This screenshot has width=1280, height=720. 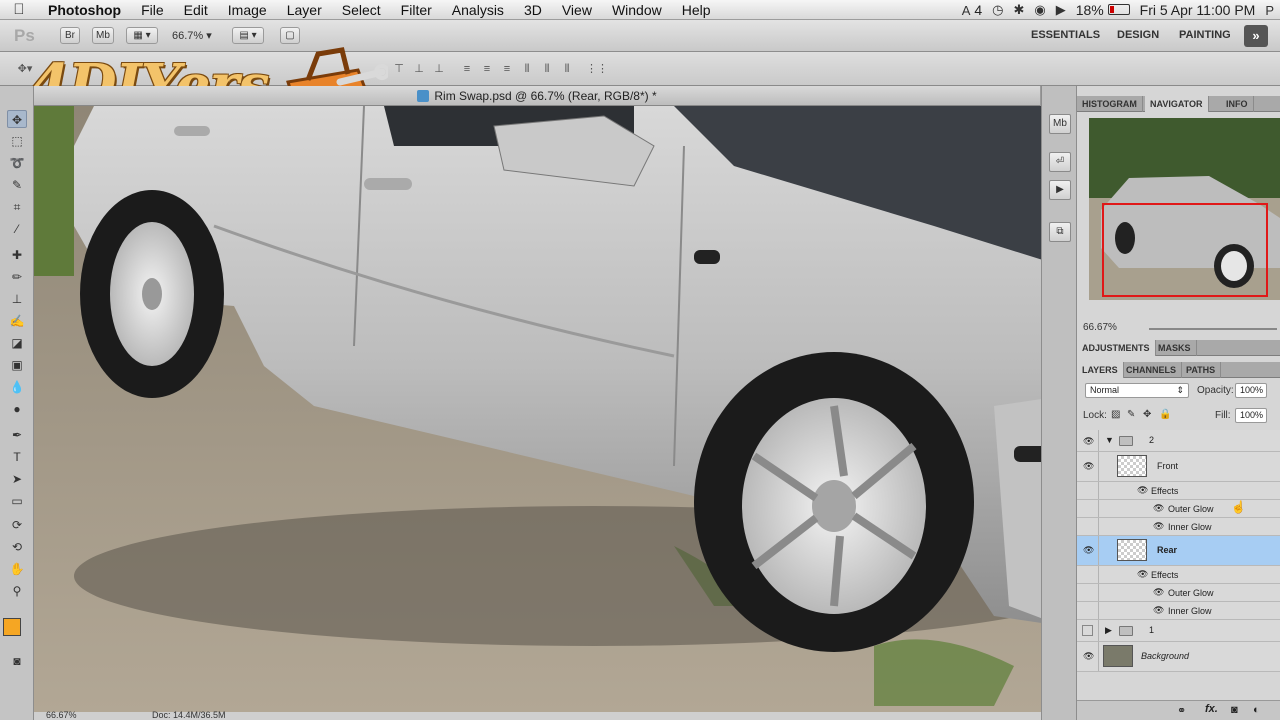 I want to click on fill-field: 100%, so click(x=1251, y=415).